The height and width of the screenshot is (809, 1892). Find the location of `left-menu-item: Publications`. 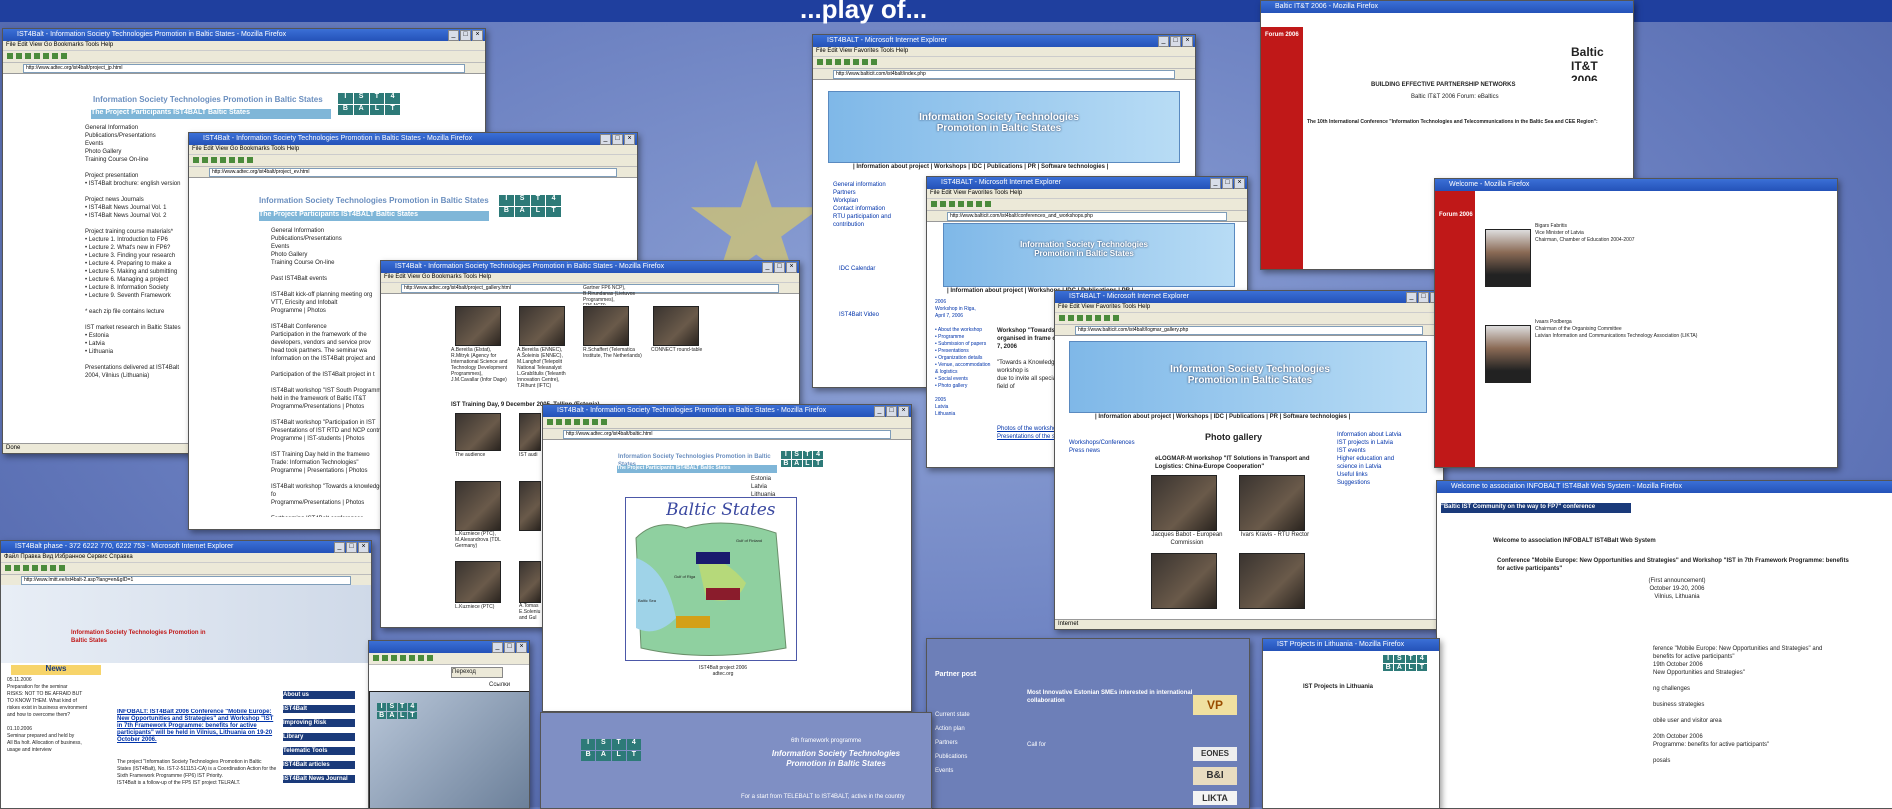

left-menu-item: Publications is located at coordinates (975, 757).